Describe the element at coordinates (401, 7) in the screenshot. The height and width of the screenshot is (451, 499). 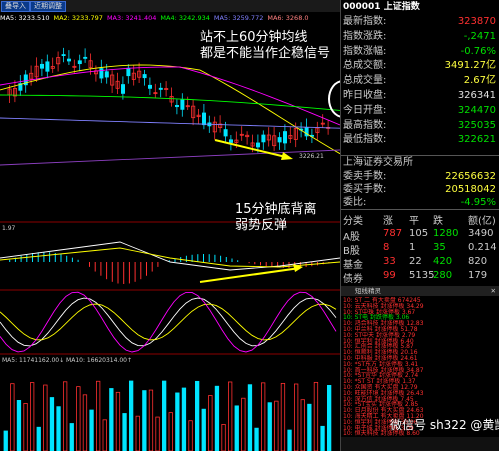
I see `index-name: 上证指数` at that location.